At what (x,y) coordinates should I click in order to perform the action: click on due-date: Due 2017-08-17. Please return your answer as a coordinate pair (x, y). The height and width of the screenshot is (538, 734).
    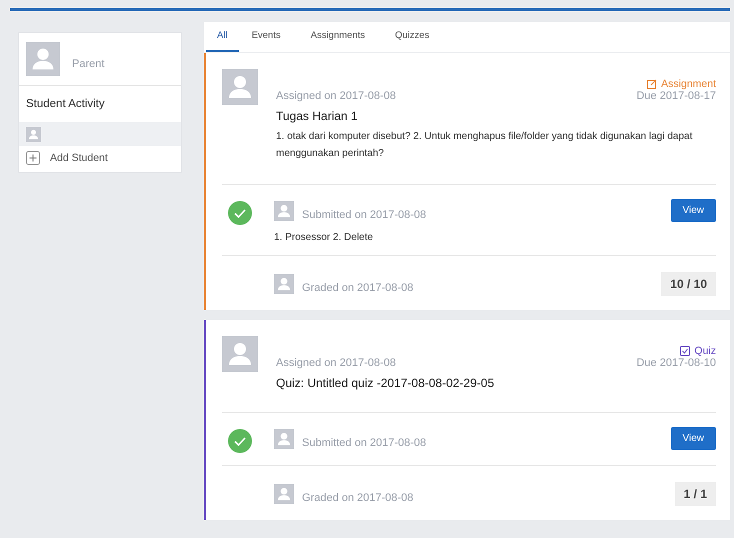
    Looking at the image, I should click on (676, 96).